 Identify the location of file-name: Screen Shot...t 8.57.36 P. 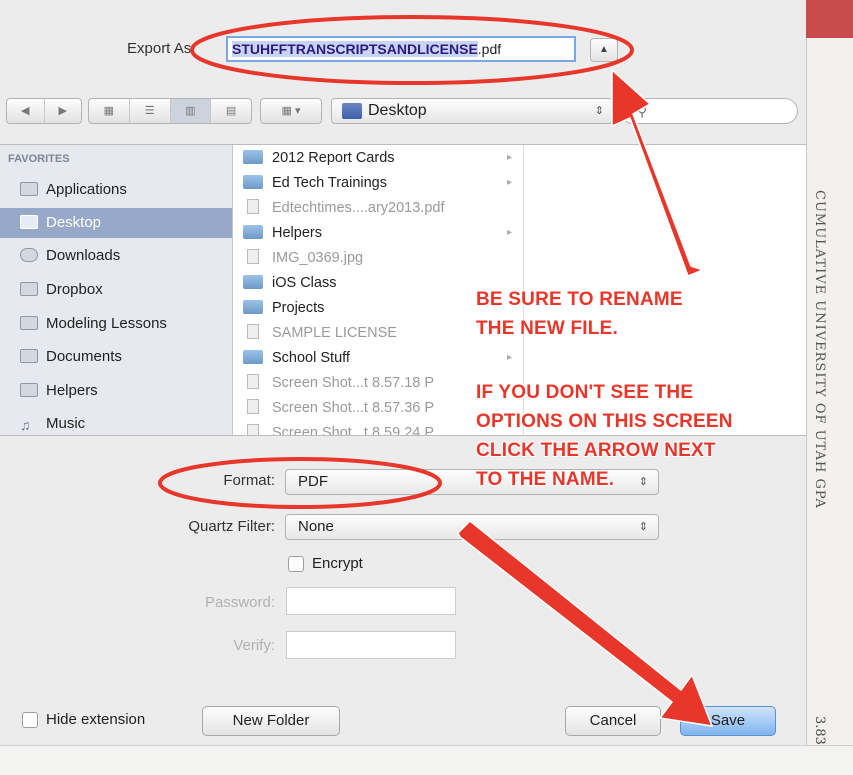
(353, 408).